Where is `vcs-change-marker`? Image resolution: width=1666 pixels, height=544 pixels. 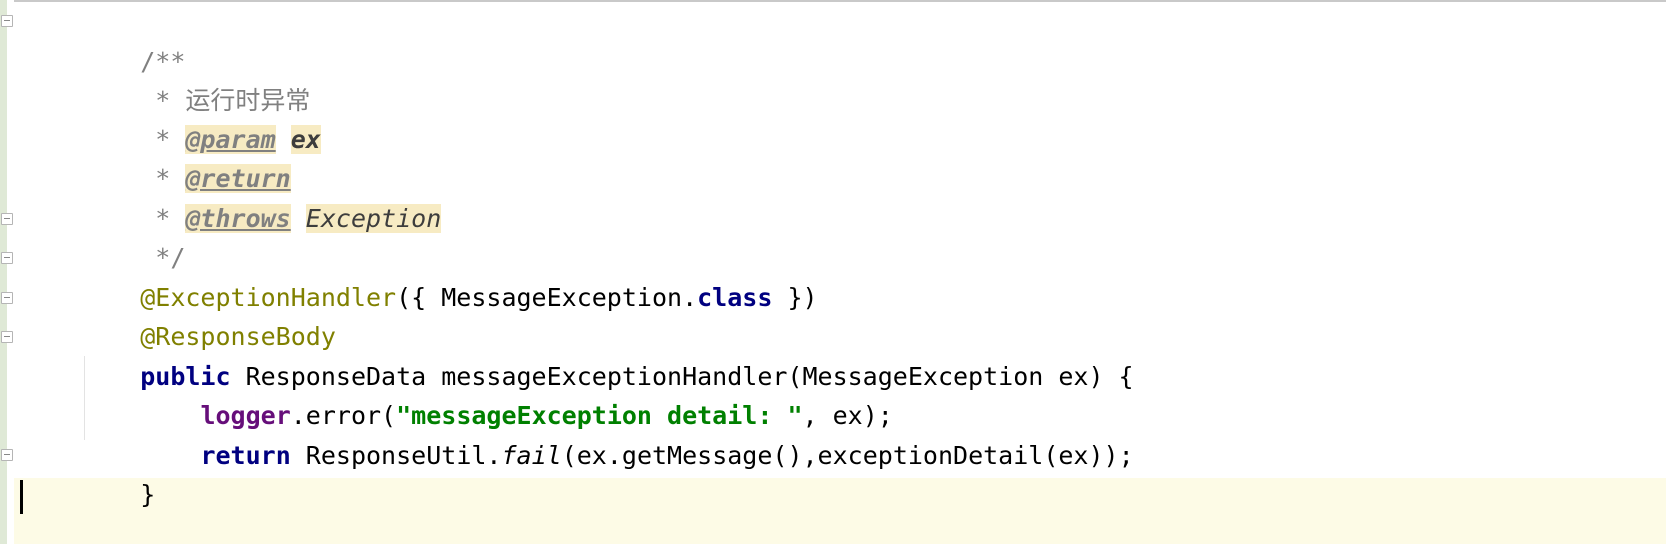 vcs-change-marker is located at coordinates (3, 272).